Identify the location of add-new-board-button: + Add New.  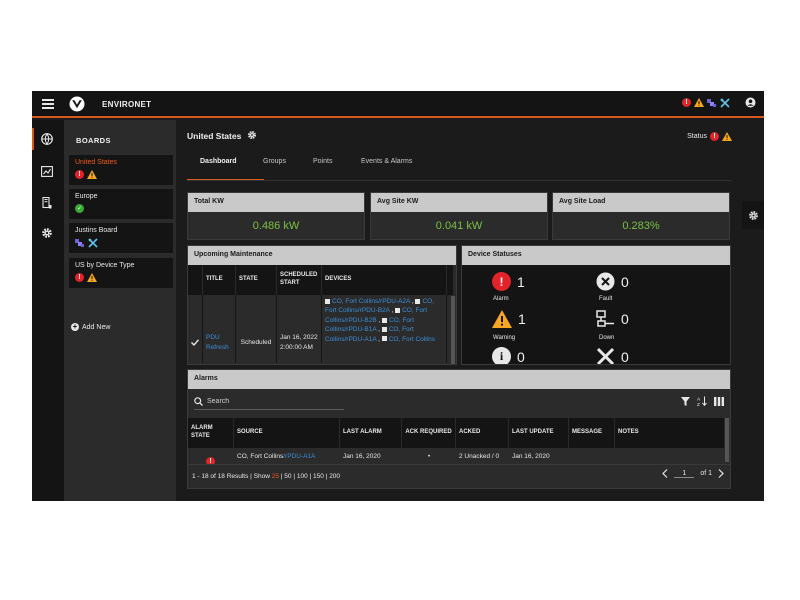
(90, 327).